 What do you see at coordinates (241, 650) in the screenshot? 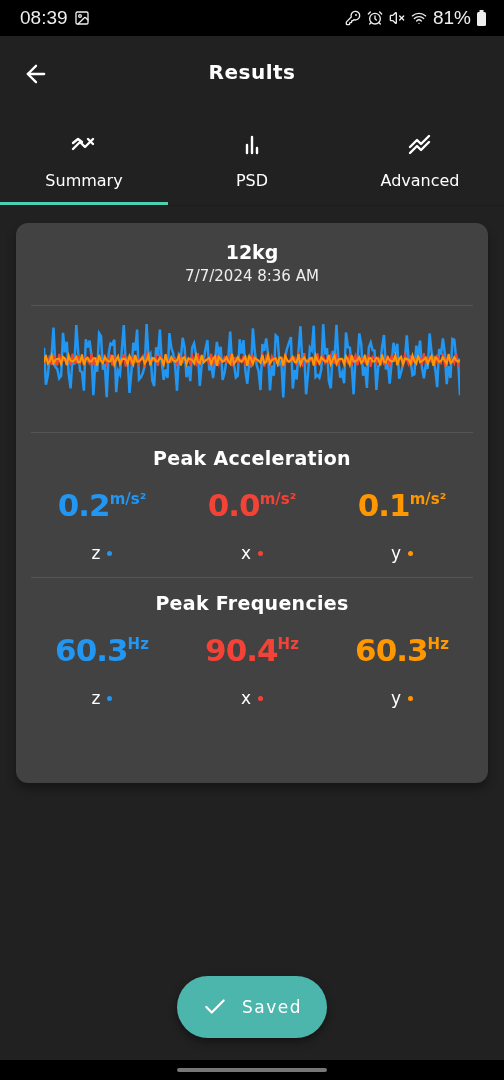
I see `reading-value: 90.4` at bounding box center [241, 650].